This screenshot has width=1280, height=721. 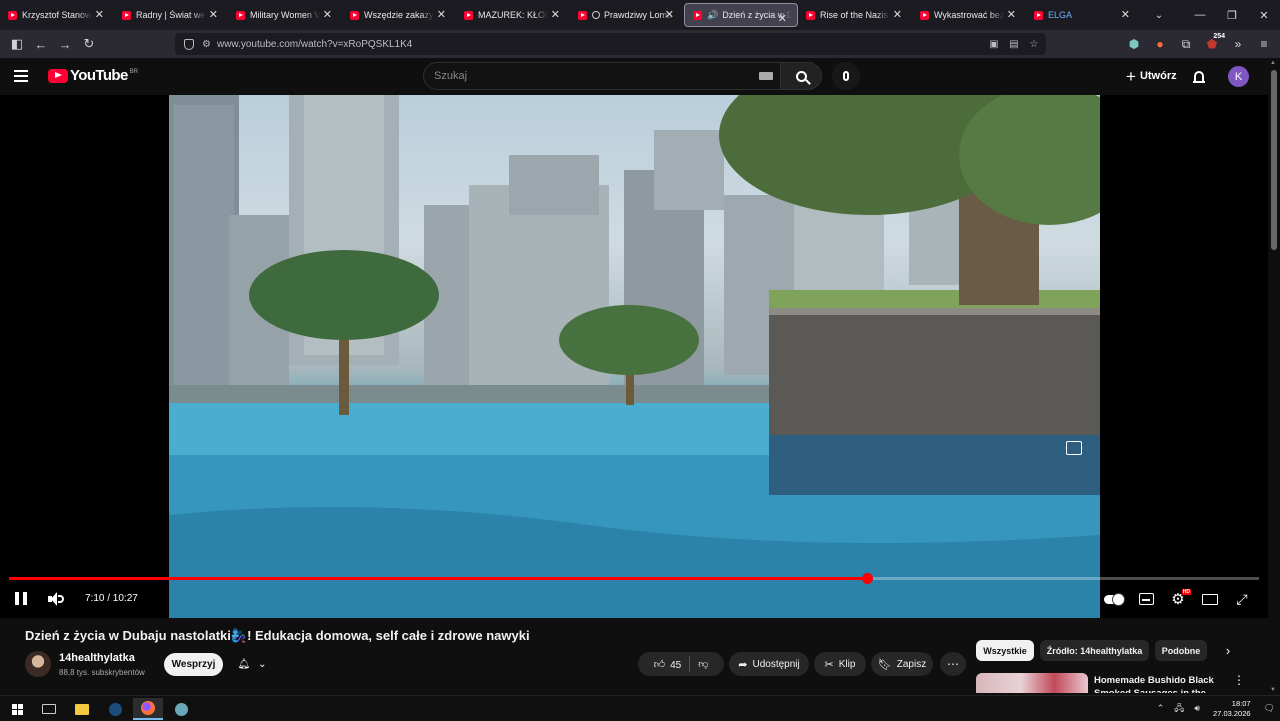 I want to click on dislike-button: 👎︎, so click(x=703, y=664).